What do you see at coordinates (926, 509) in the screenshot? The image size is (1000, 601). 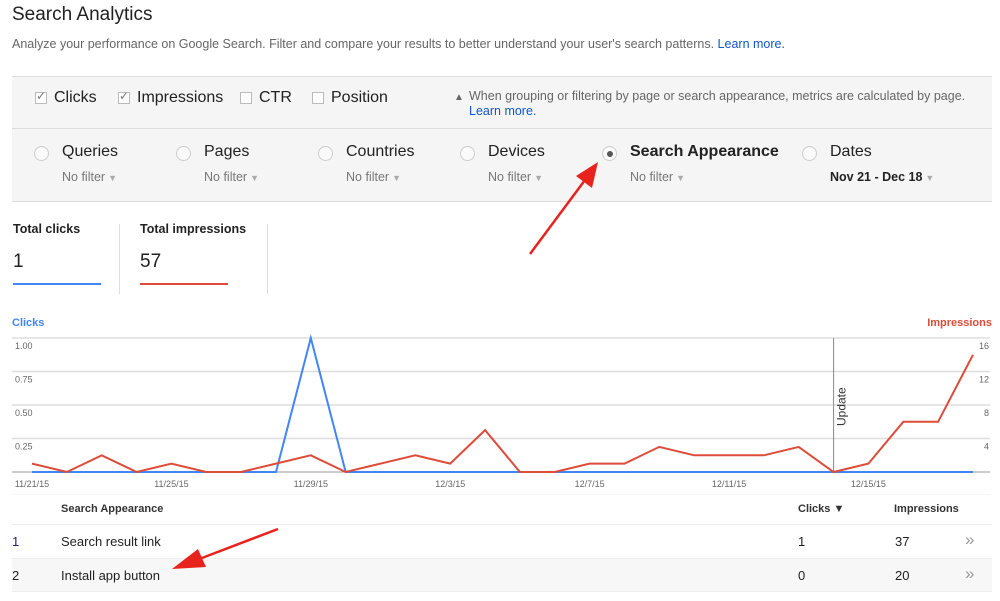 I see `column-header-impressions: Impressions` at bounding box center [926, 509].